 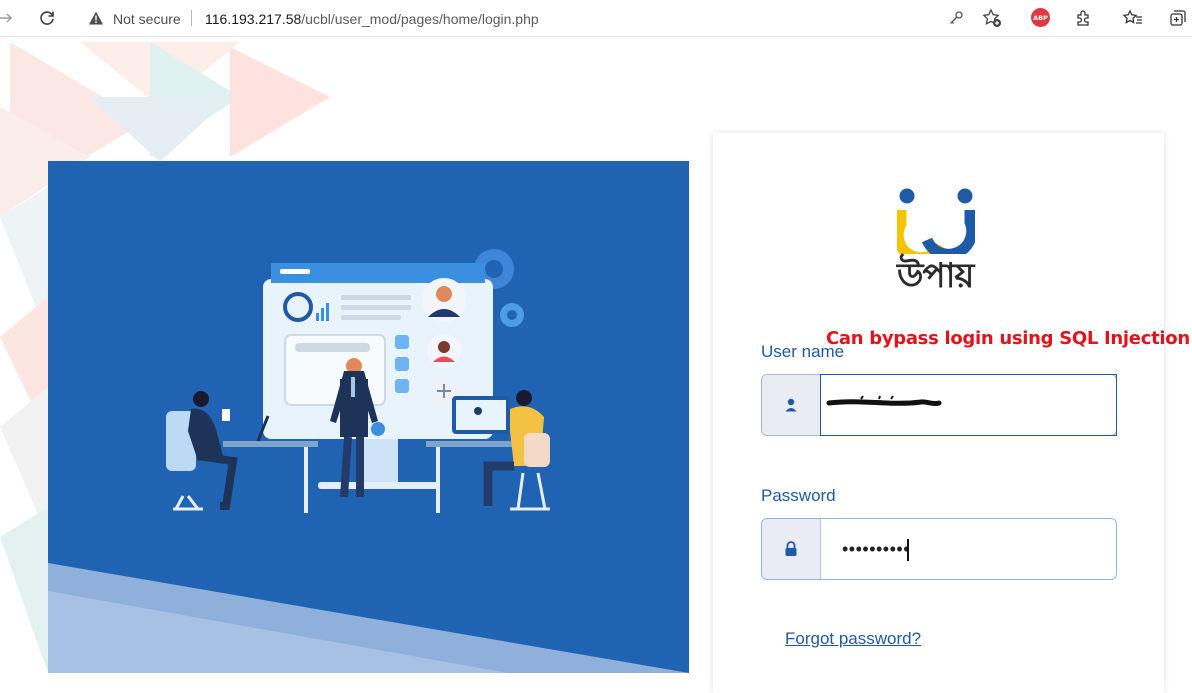 What do you see at coordinates (908, 550) in the screenshot?
I see `text-caret` at bounding box center [908, 550].